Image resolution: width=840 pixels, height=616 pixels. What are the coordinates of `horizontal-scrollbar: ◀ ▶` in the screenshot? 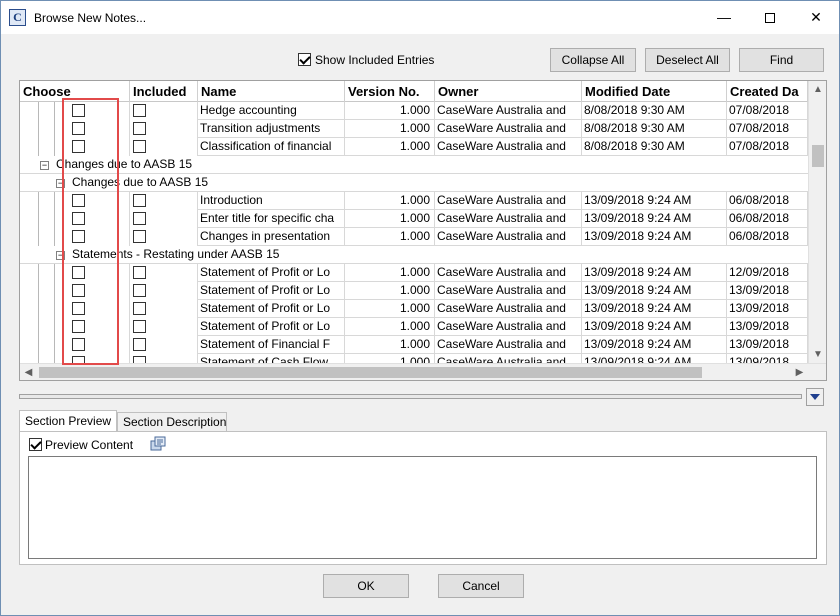 It's located at (423, 371).